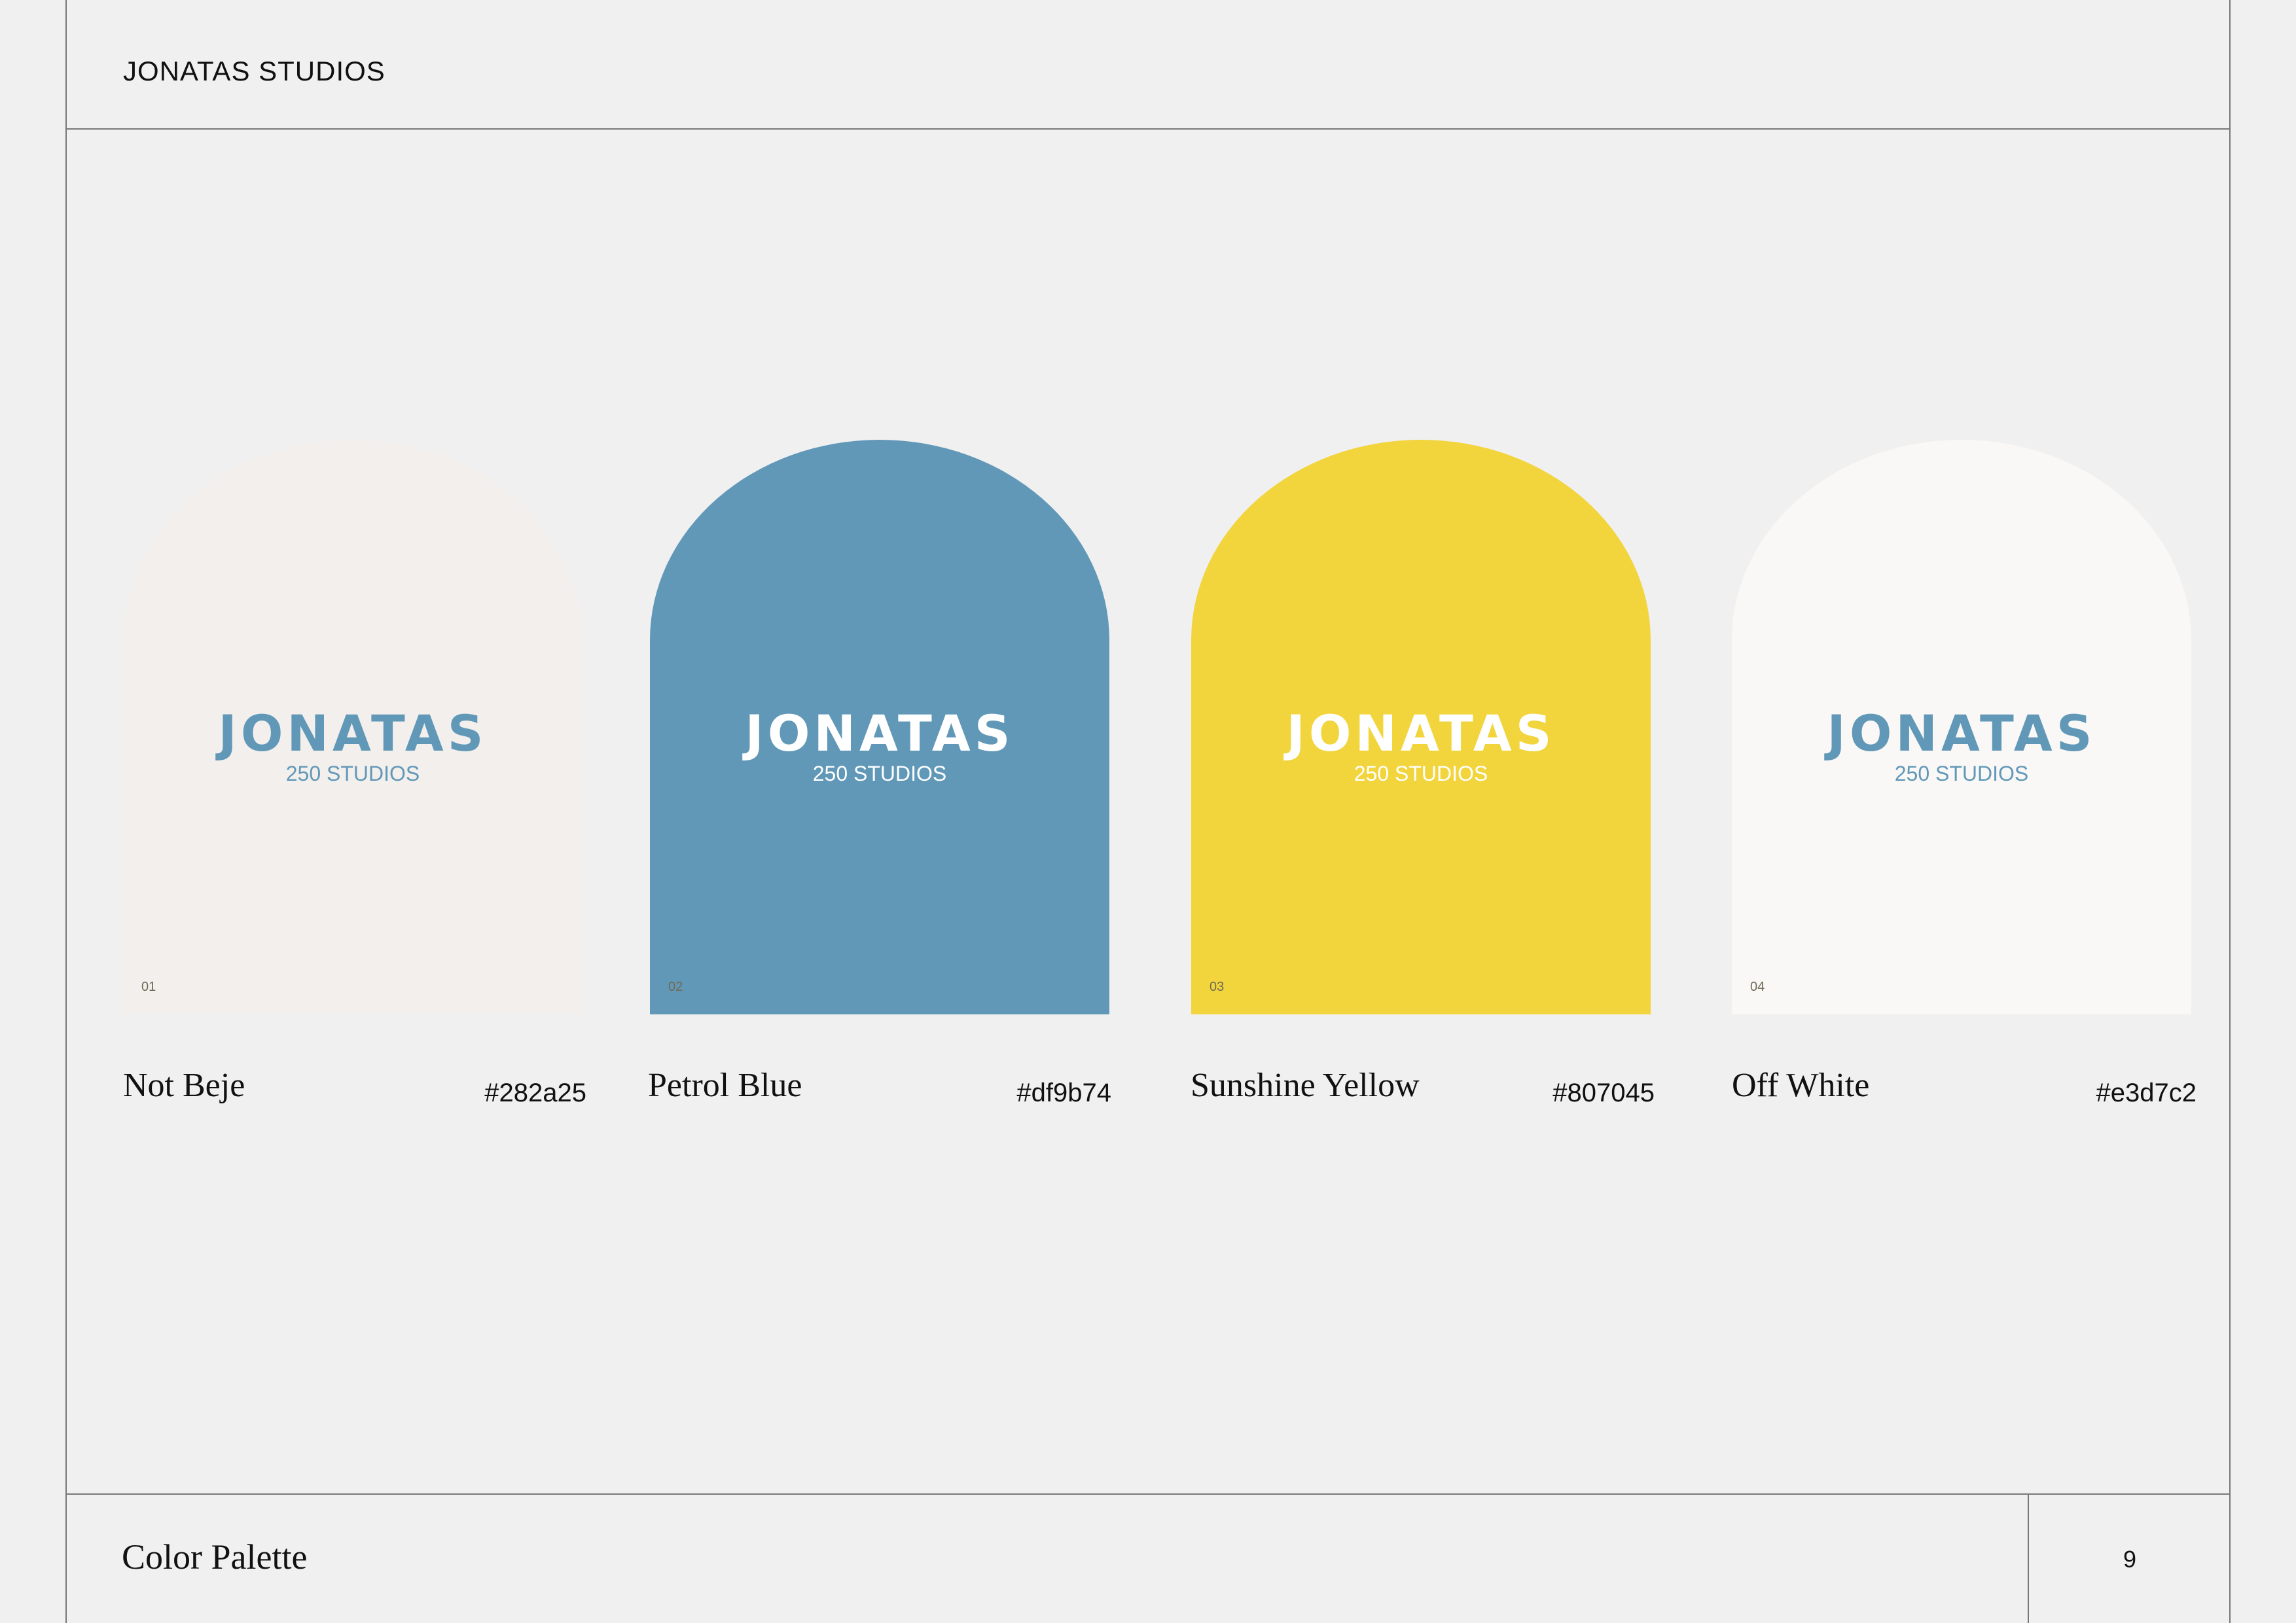  What do you see at coordinates (1757, 987) in the screenshot?
I see `swatch-number: 04` at bounding box center [1757, 987].